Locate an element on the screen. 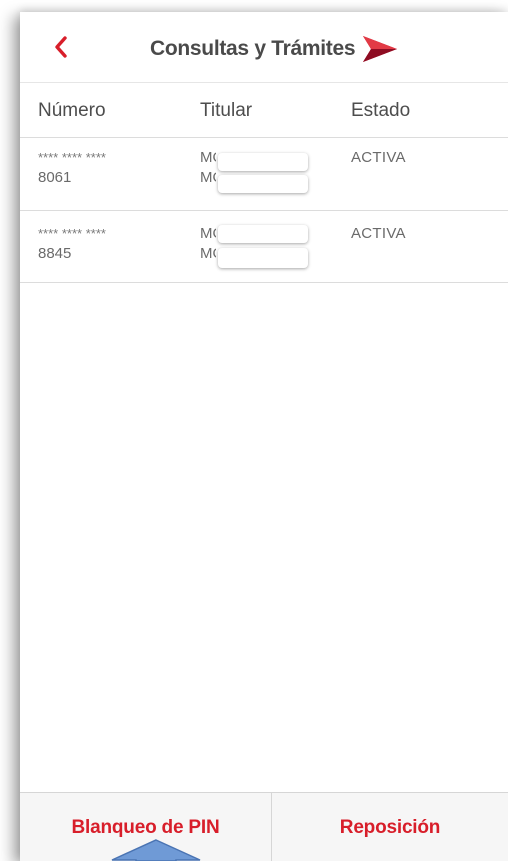 The width and height of the screenshot is (508, 861). card-number-cell: **** **** **** 8845 is located at coordinates (72, 244).